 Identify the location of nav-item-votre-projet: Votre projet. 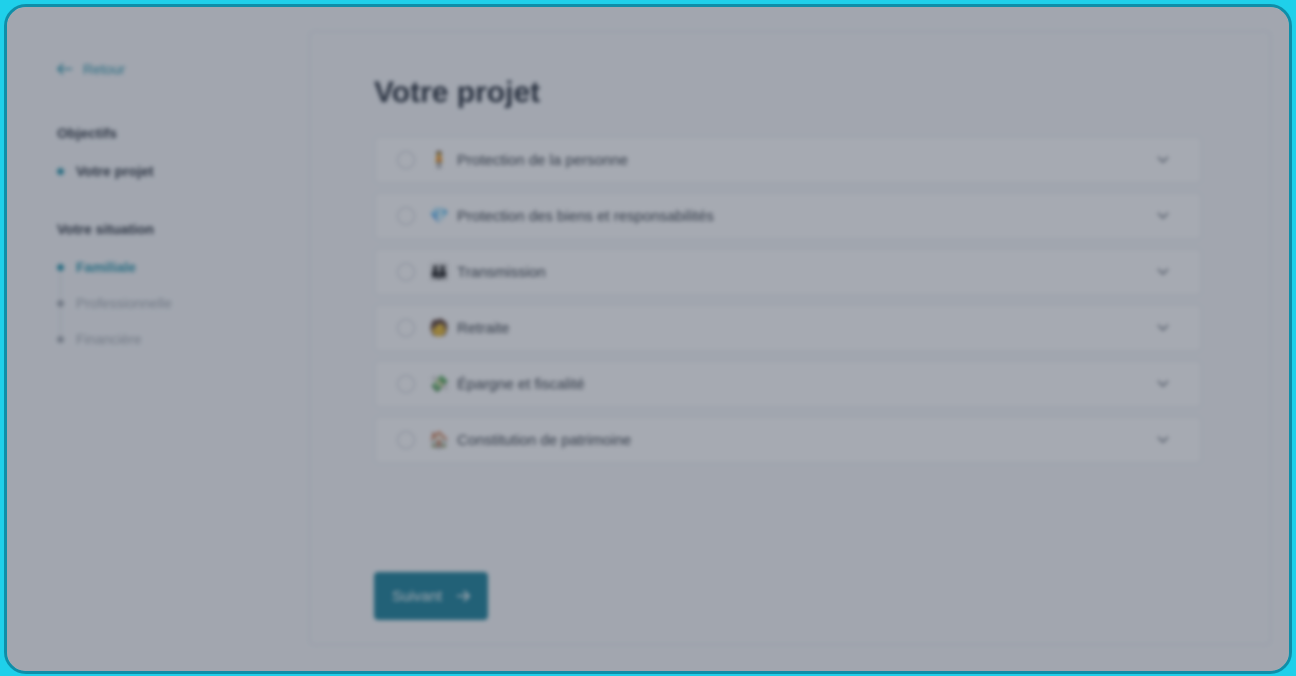
(105, 171).